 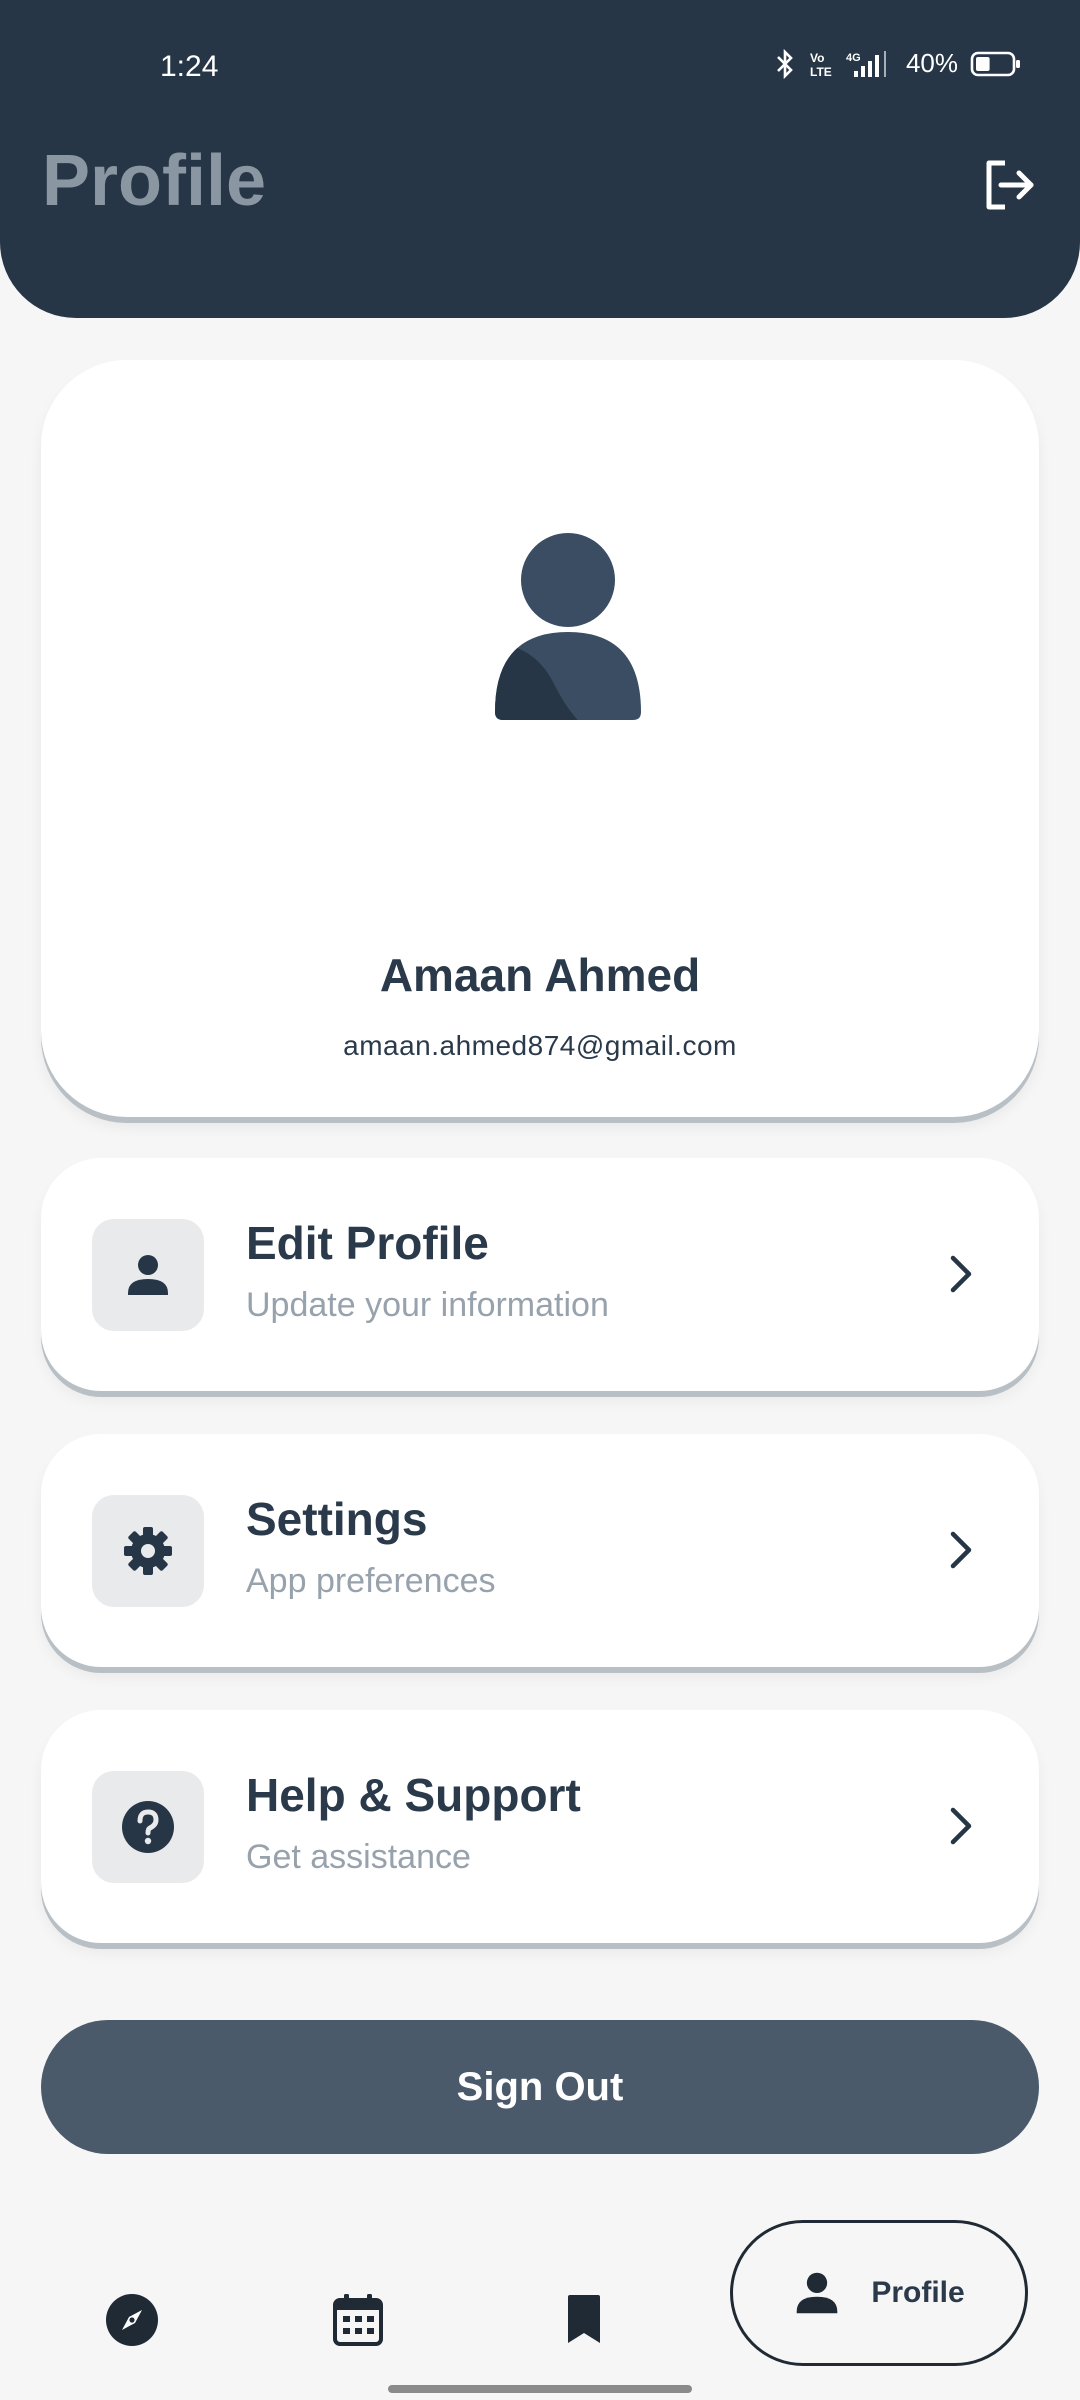 What do you see at coordinates (568, 626) in the screenshot?
I see `avatar-icon` at bounding box center [568, 626].